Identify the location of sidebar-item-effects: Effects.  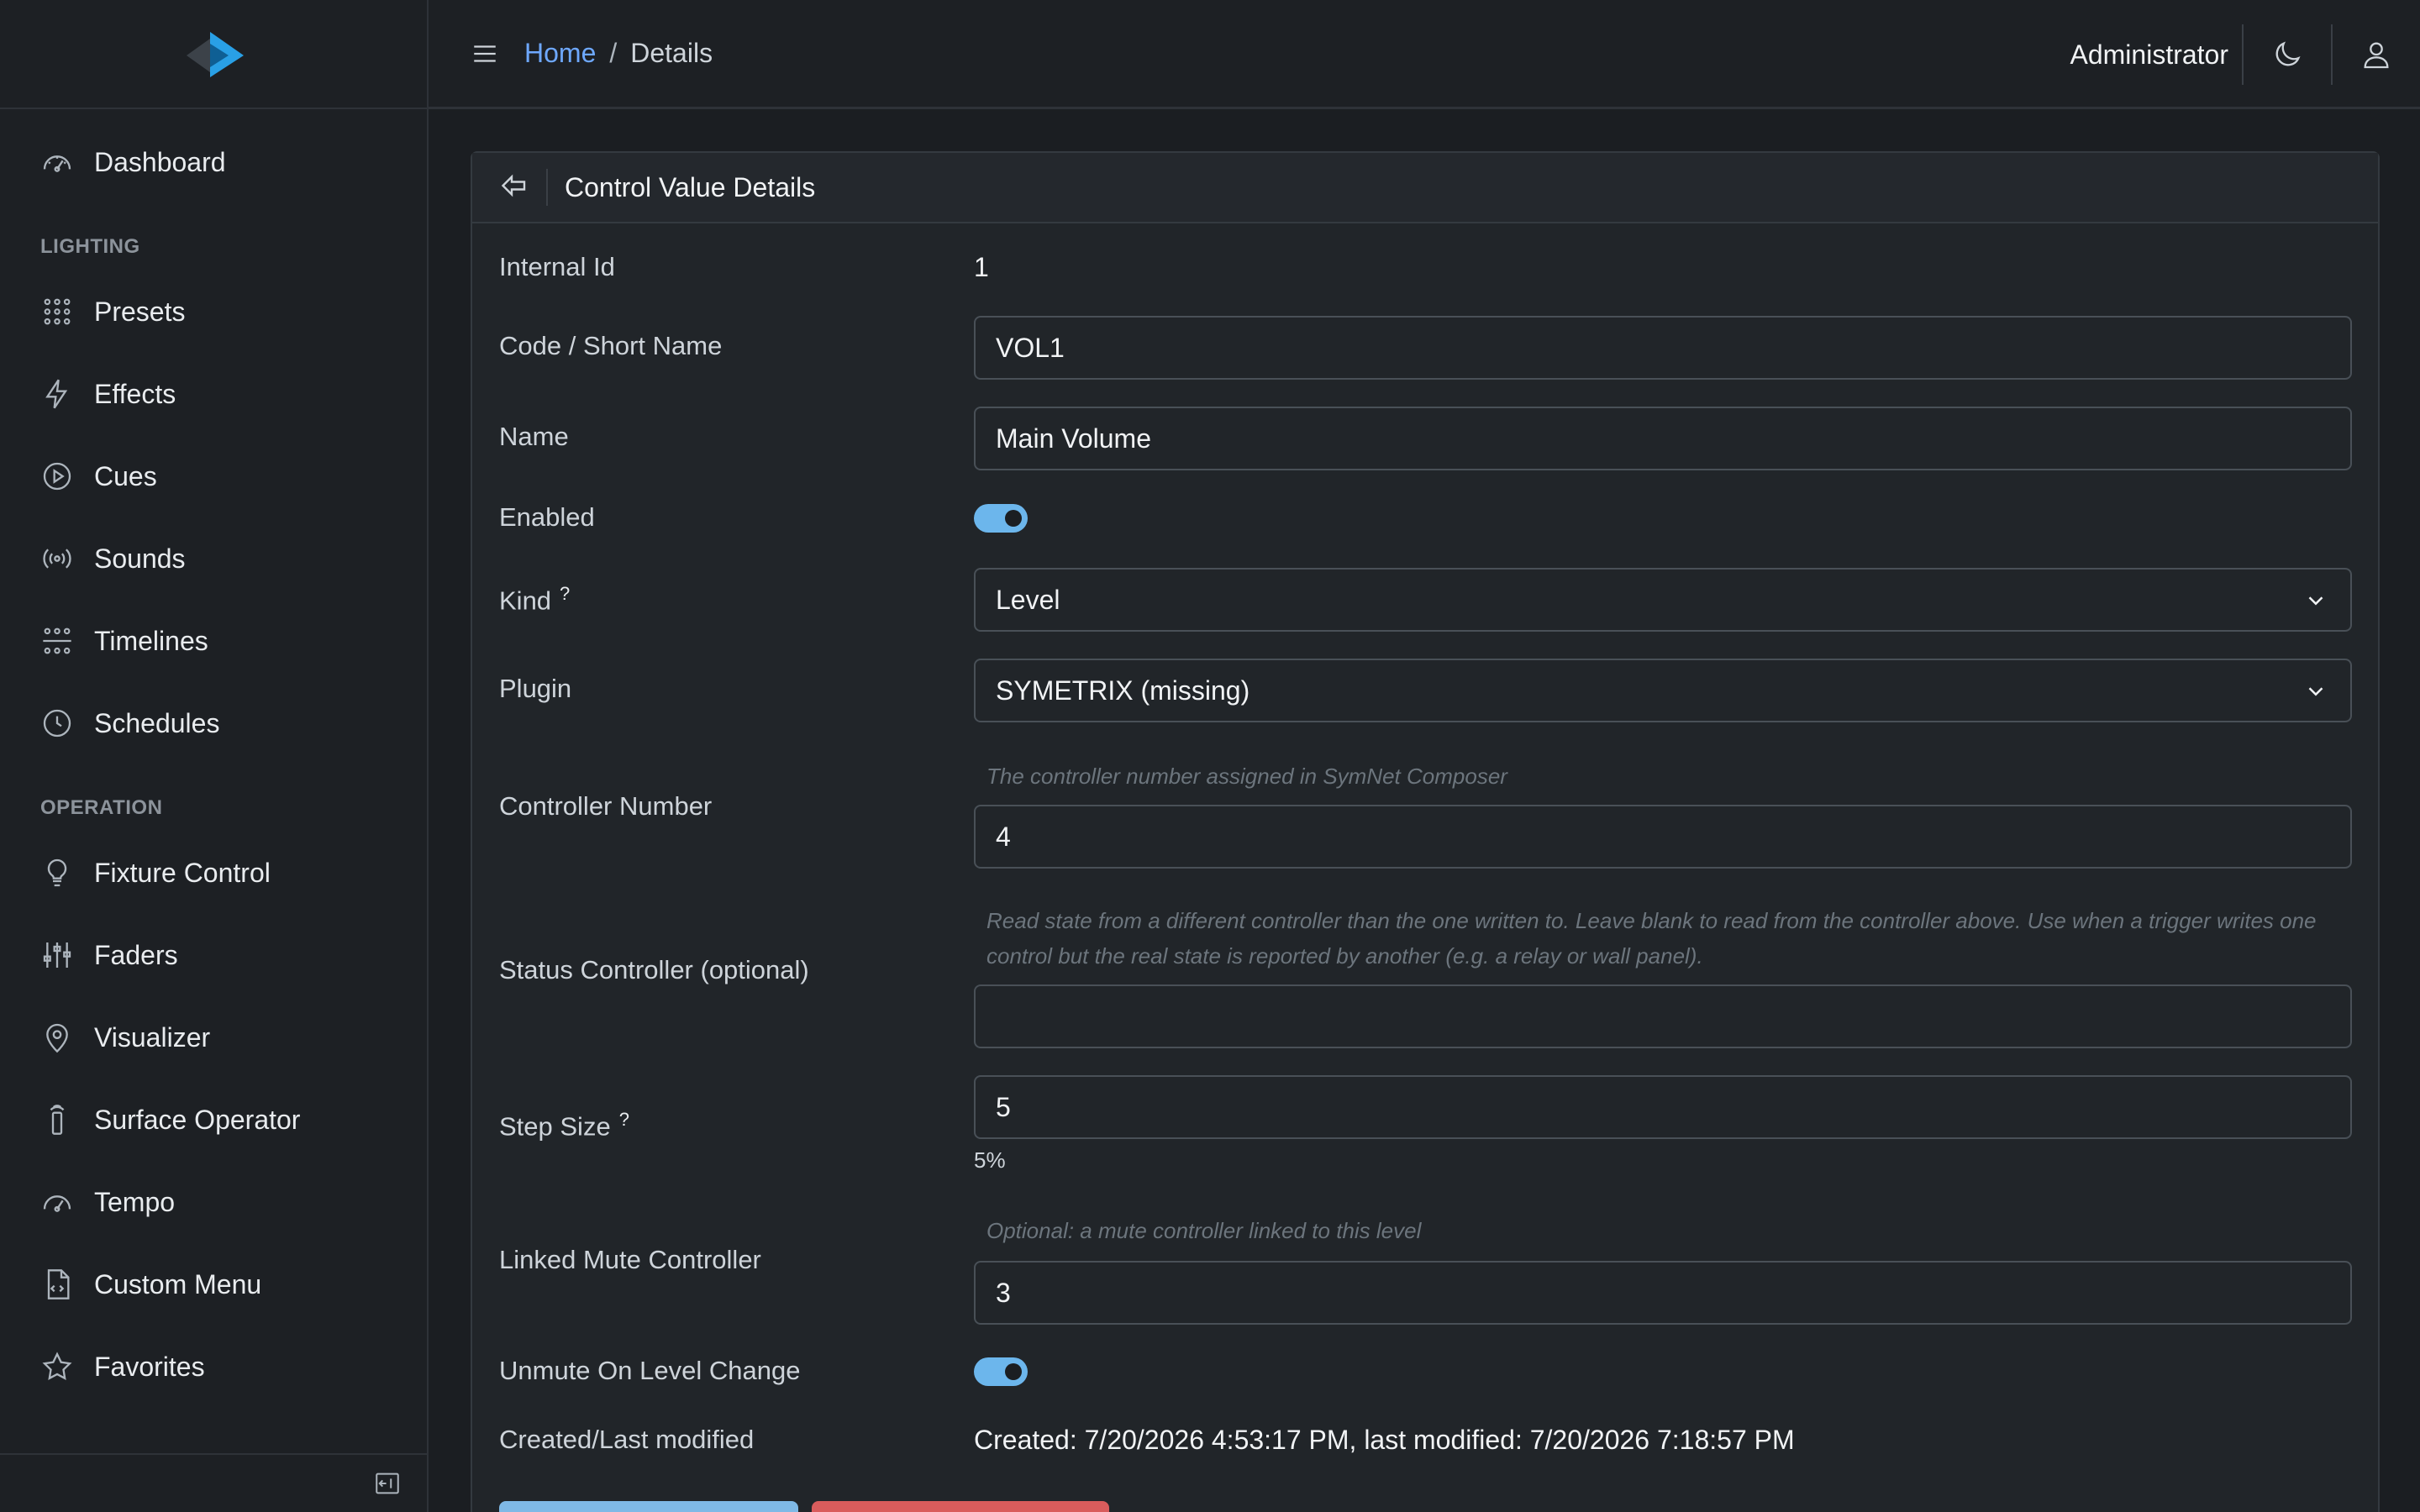
(214, 394).